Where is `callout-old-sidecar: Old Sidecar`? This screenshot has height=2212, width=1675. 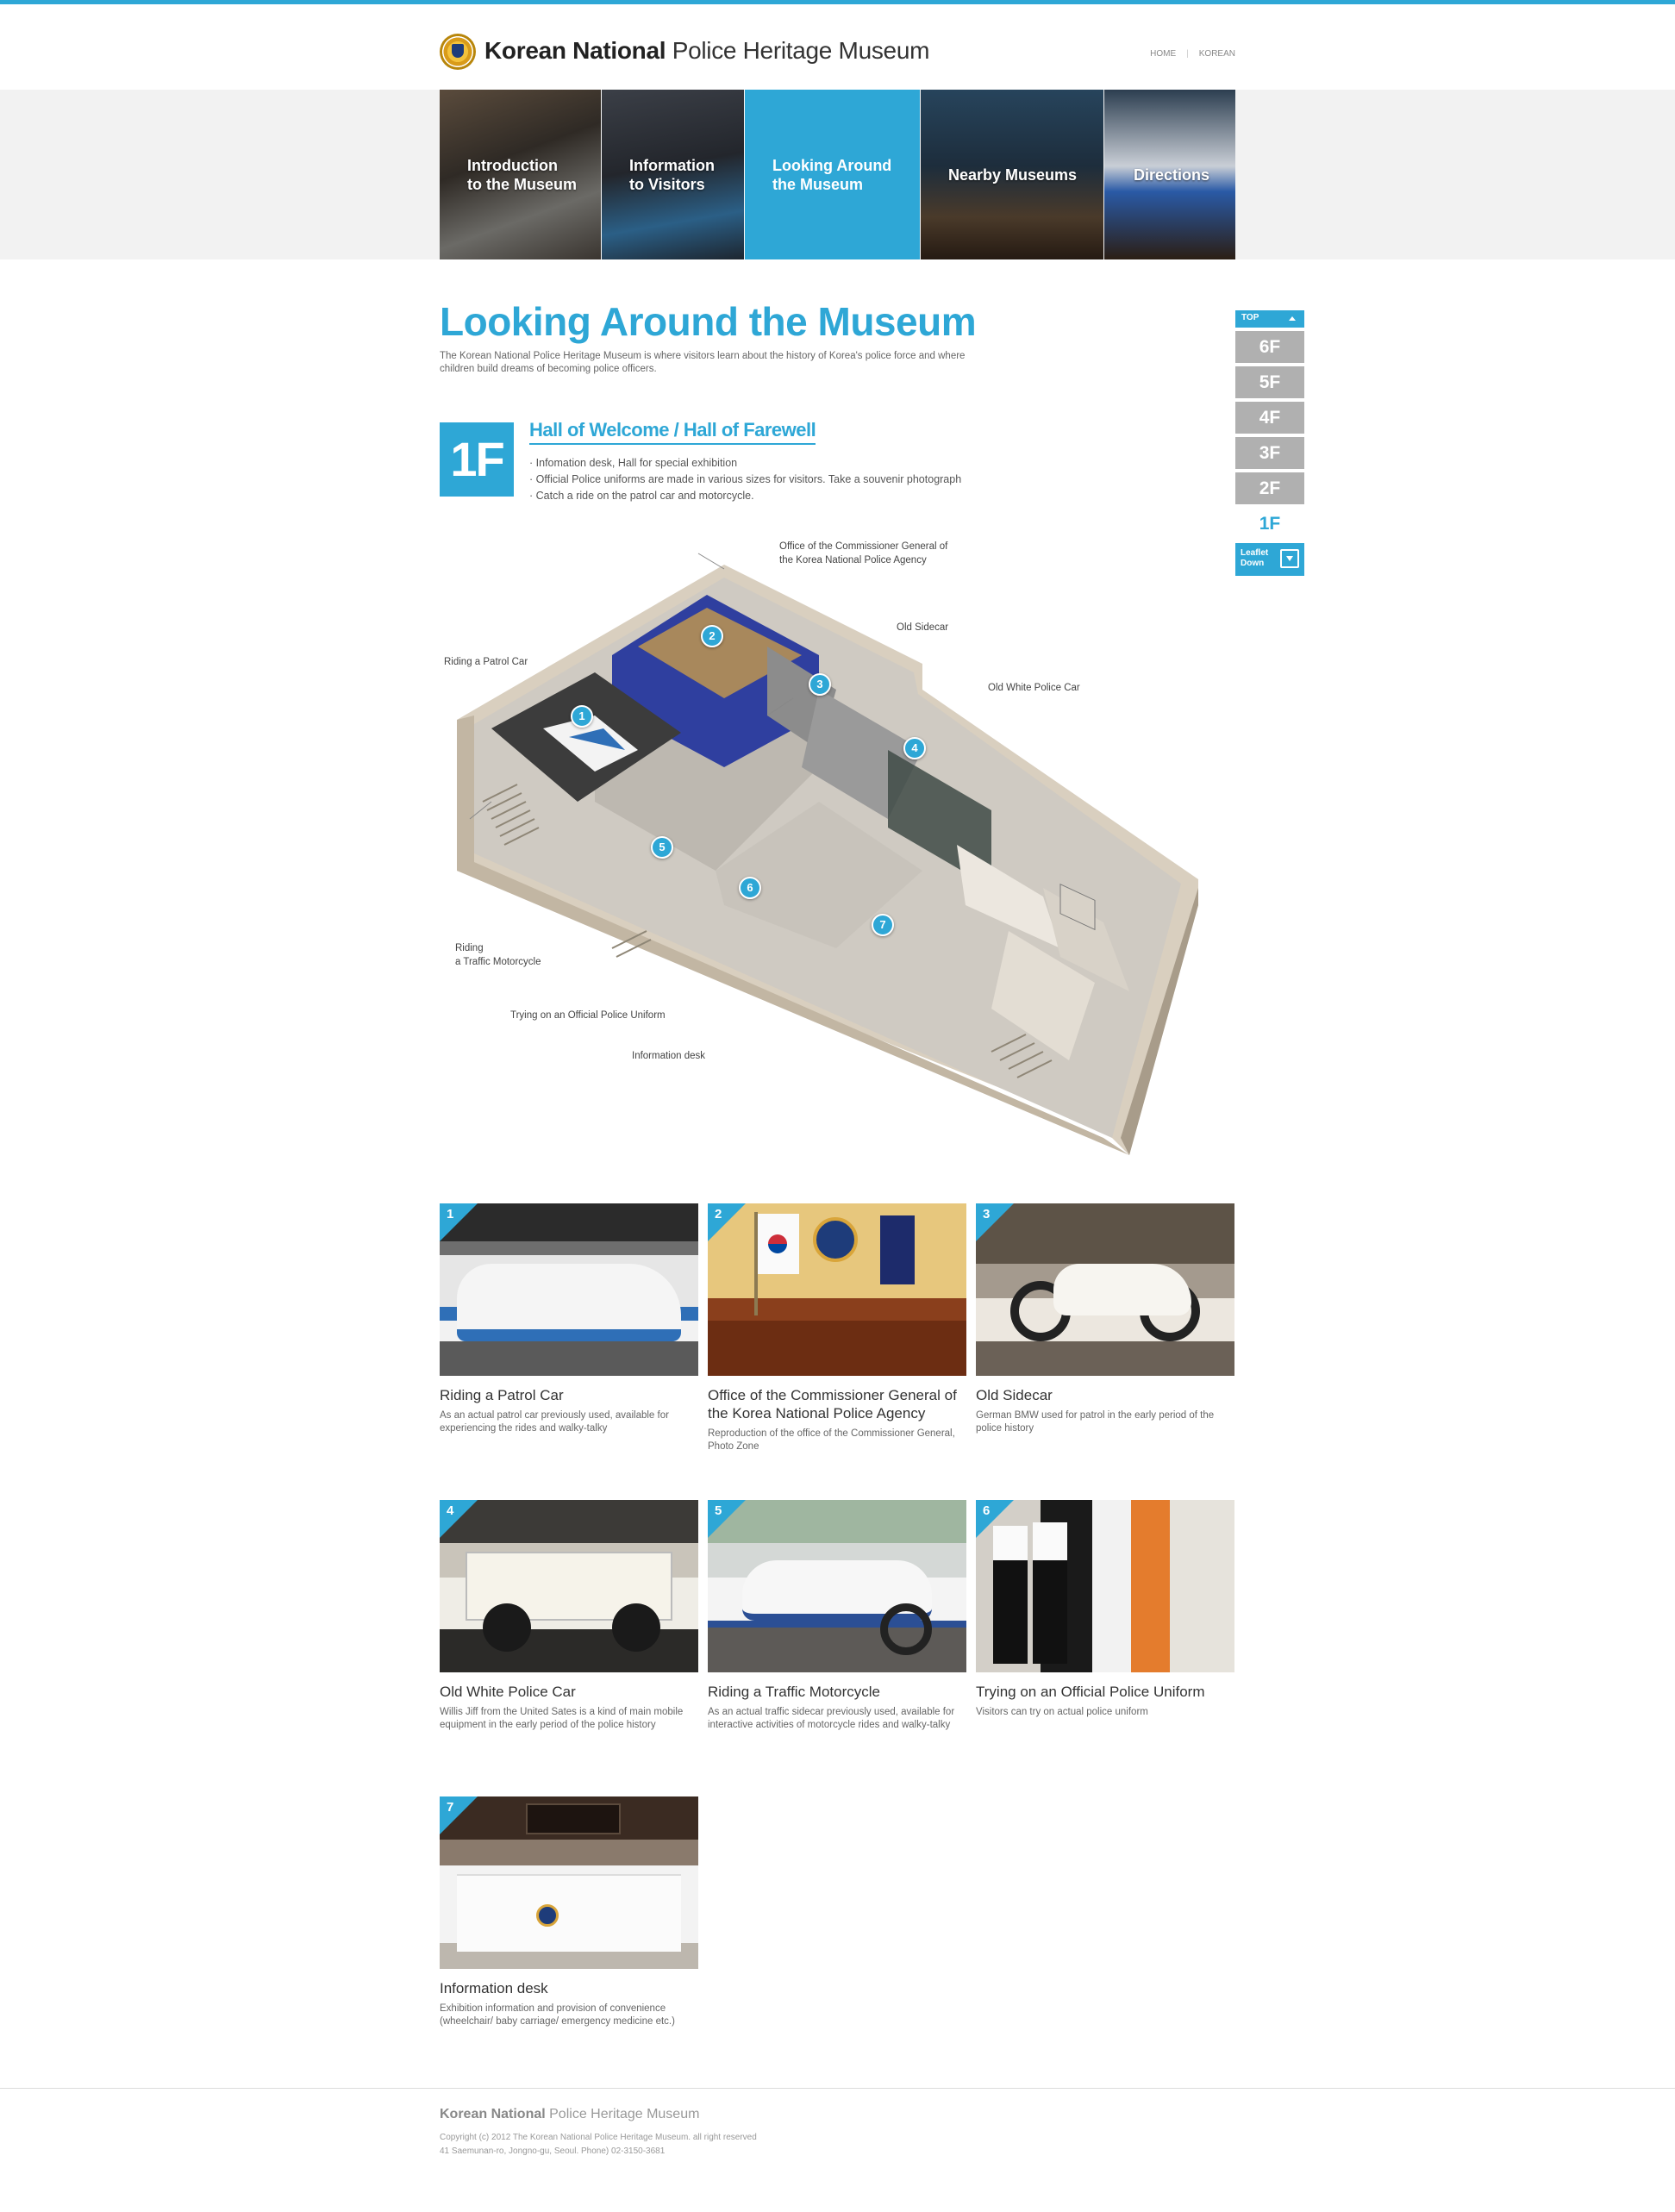
callout-old-sidecar: Old Sidecar is located at coordinates (923, 627).